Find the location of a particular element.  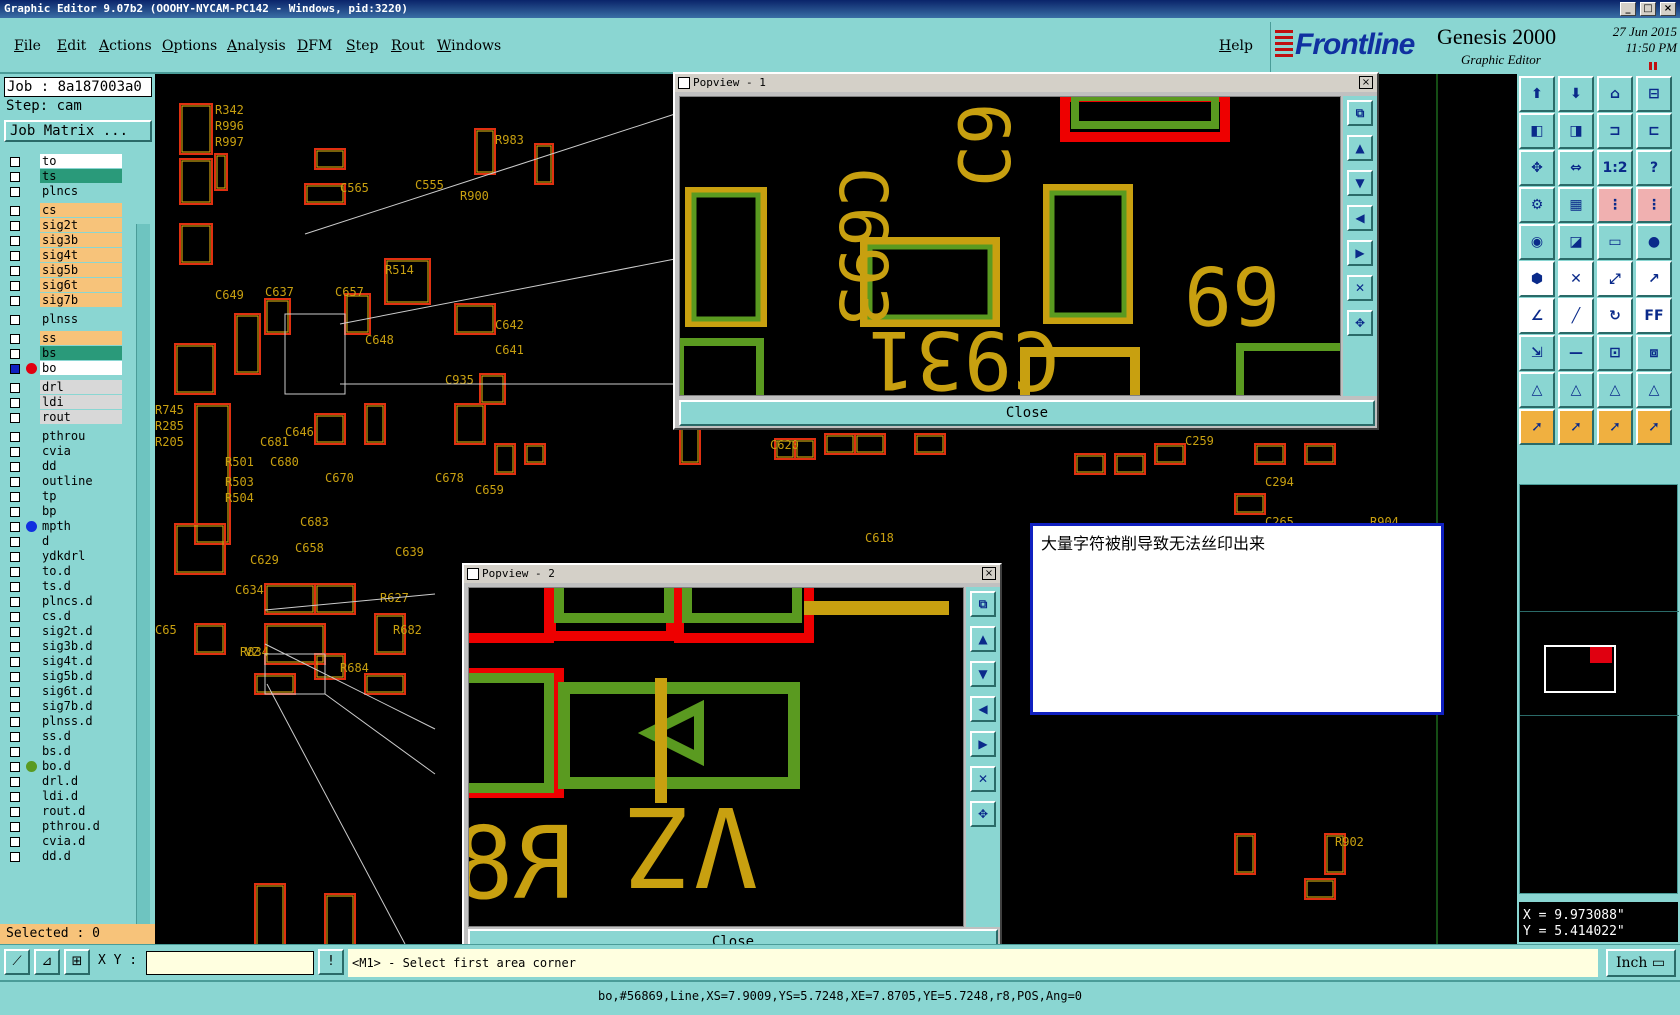

layer-row-mpth: mpth is located at coordinates (65, 526).